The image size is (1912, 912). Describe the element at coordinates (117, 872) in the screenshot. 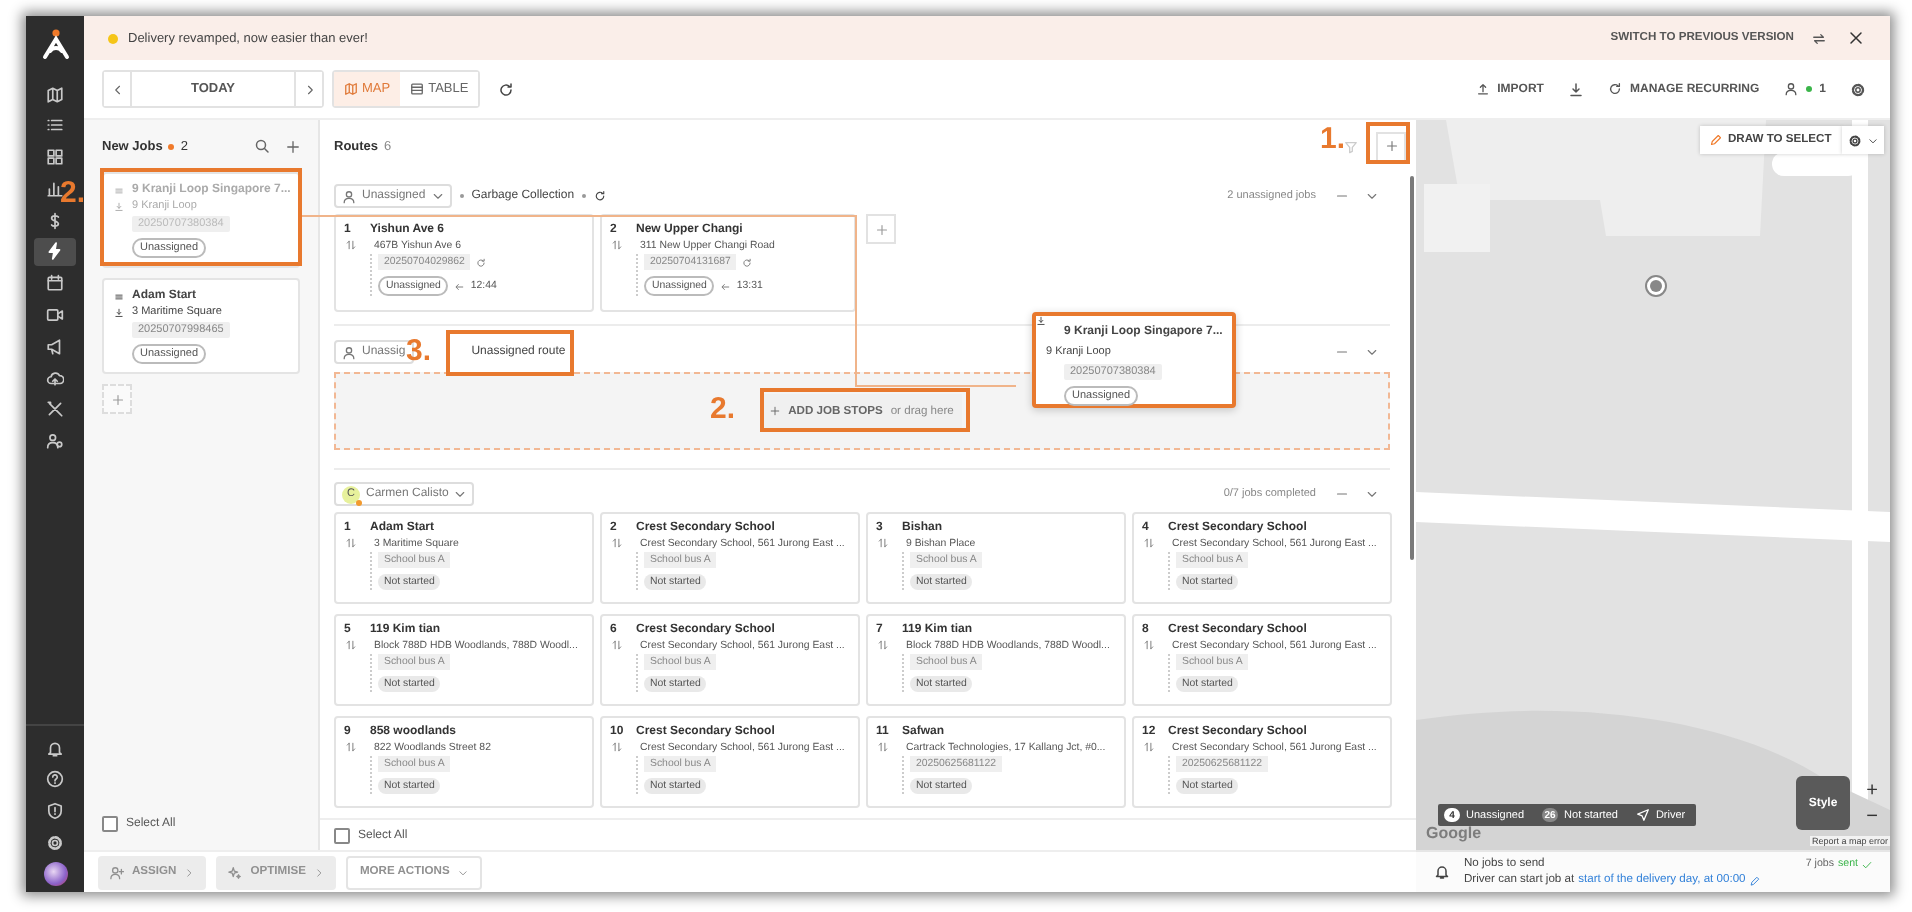

I see `person-plus-icon` at that location.